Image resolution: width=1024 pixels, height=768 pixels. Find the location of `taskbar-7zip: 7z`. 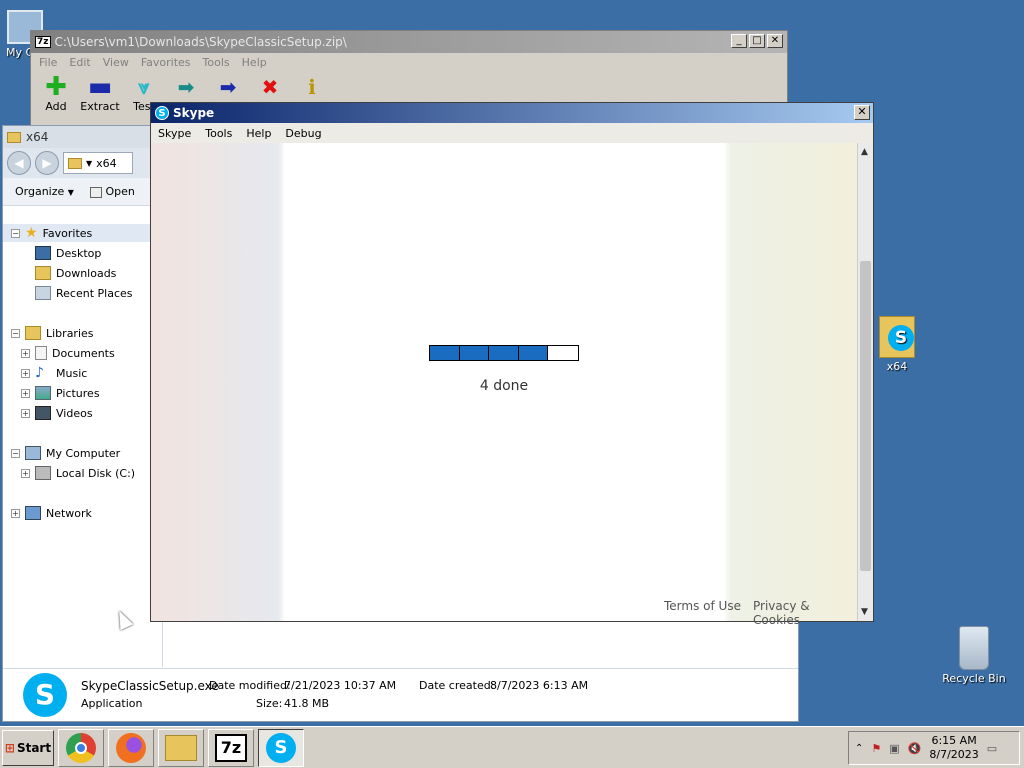

taskbar-7zip: 7z is located at coordinates (231, 747).